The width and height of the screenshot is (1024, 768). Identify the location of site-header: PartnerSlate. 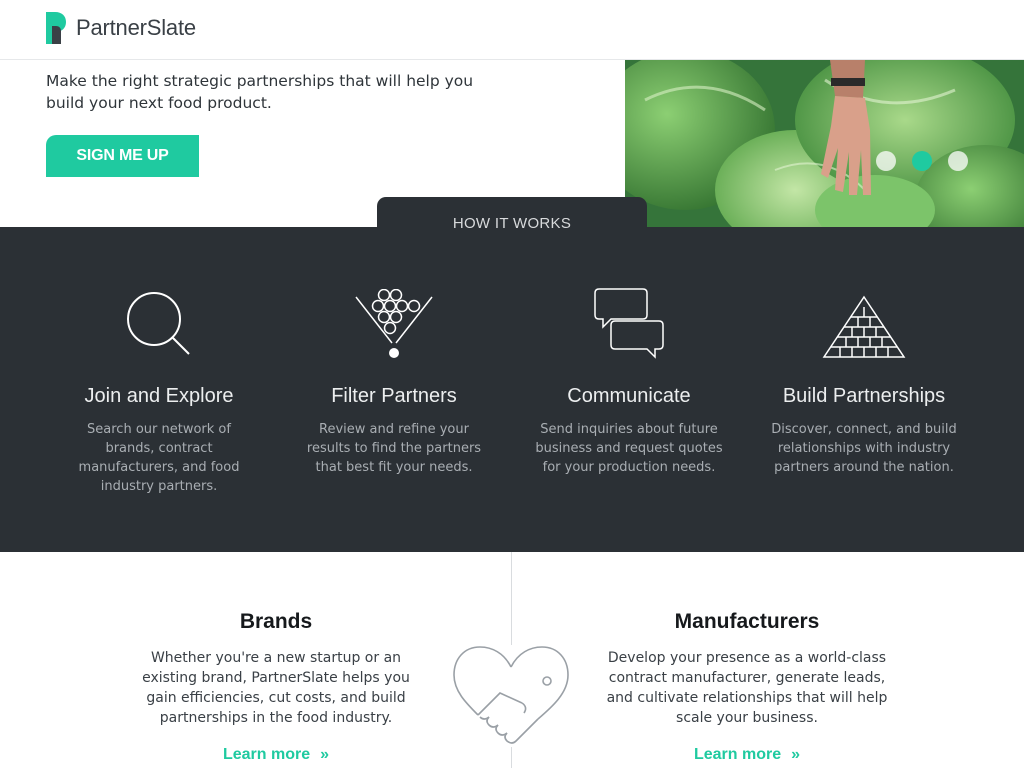
(512, 30).